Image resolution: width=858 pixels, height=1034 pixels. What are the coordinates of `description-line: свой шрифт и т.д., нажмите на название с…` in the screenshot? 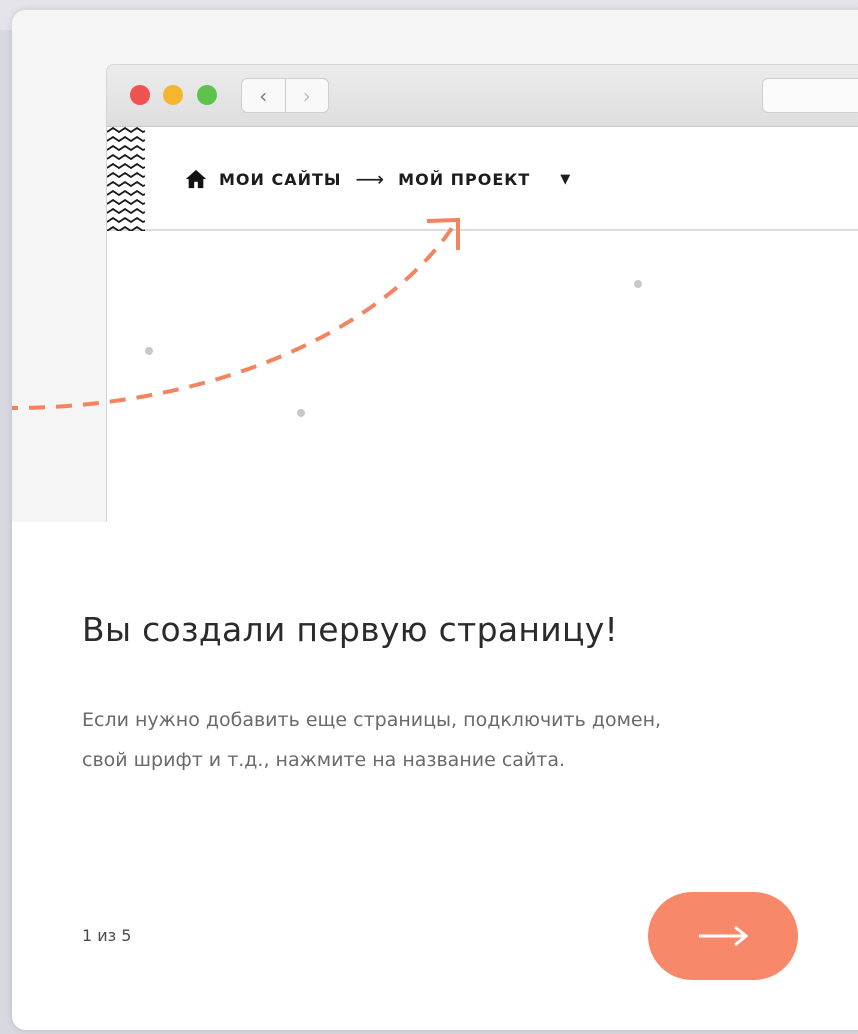 It's located at (324, 760).